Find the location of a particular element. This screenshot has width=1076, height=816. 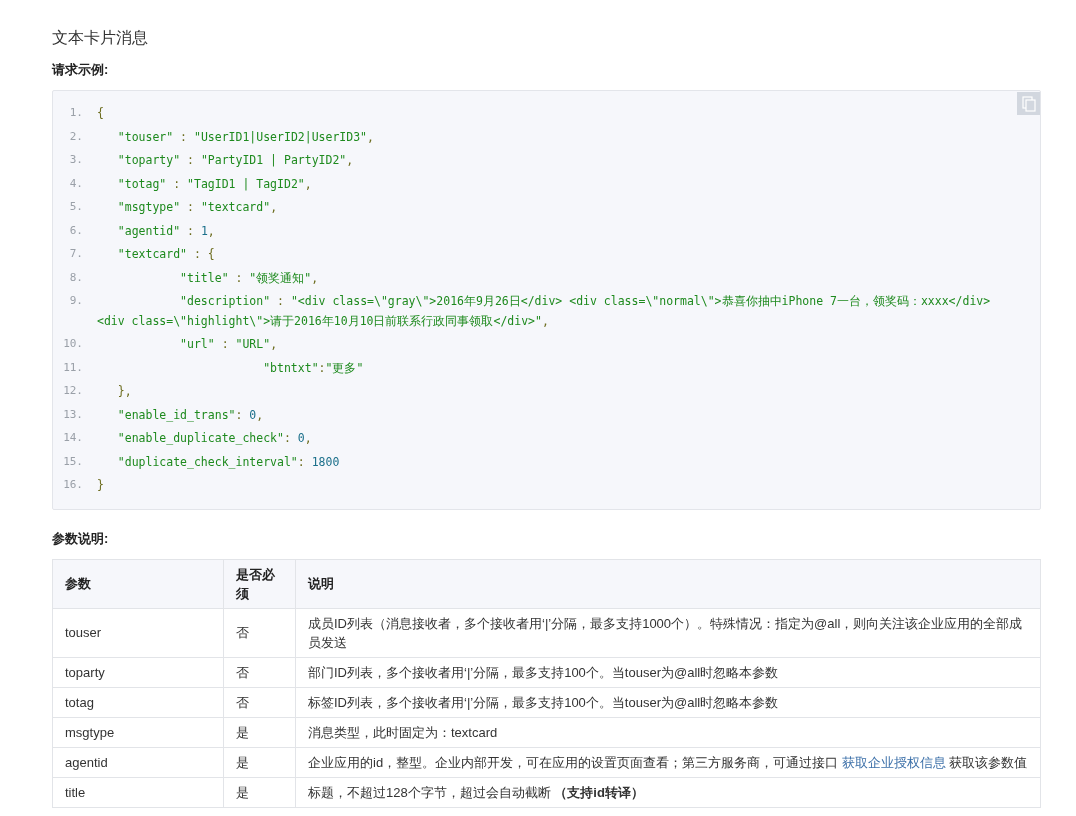

line-number: 1. is located at coordinates (76, 113).